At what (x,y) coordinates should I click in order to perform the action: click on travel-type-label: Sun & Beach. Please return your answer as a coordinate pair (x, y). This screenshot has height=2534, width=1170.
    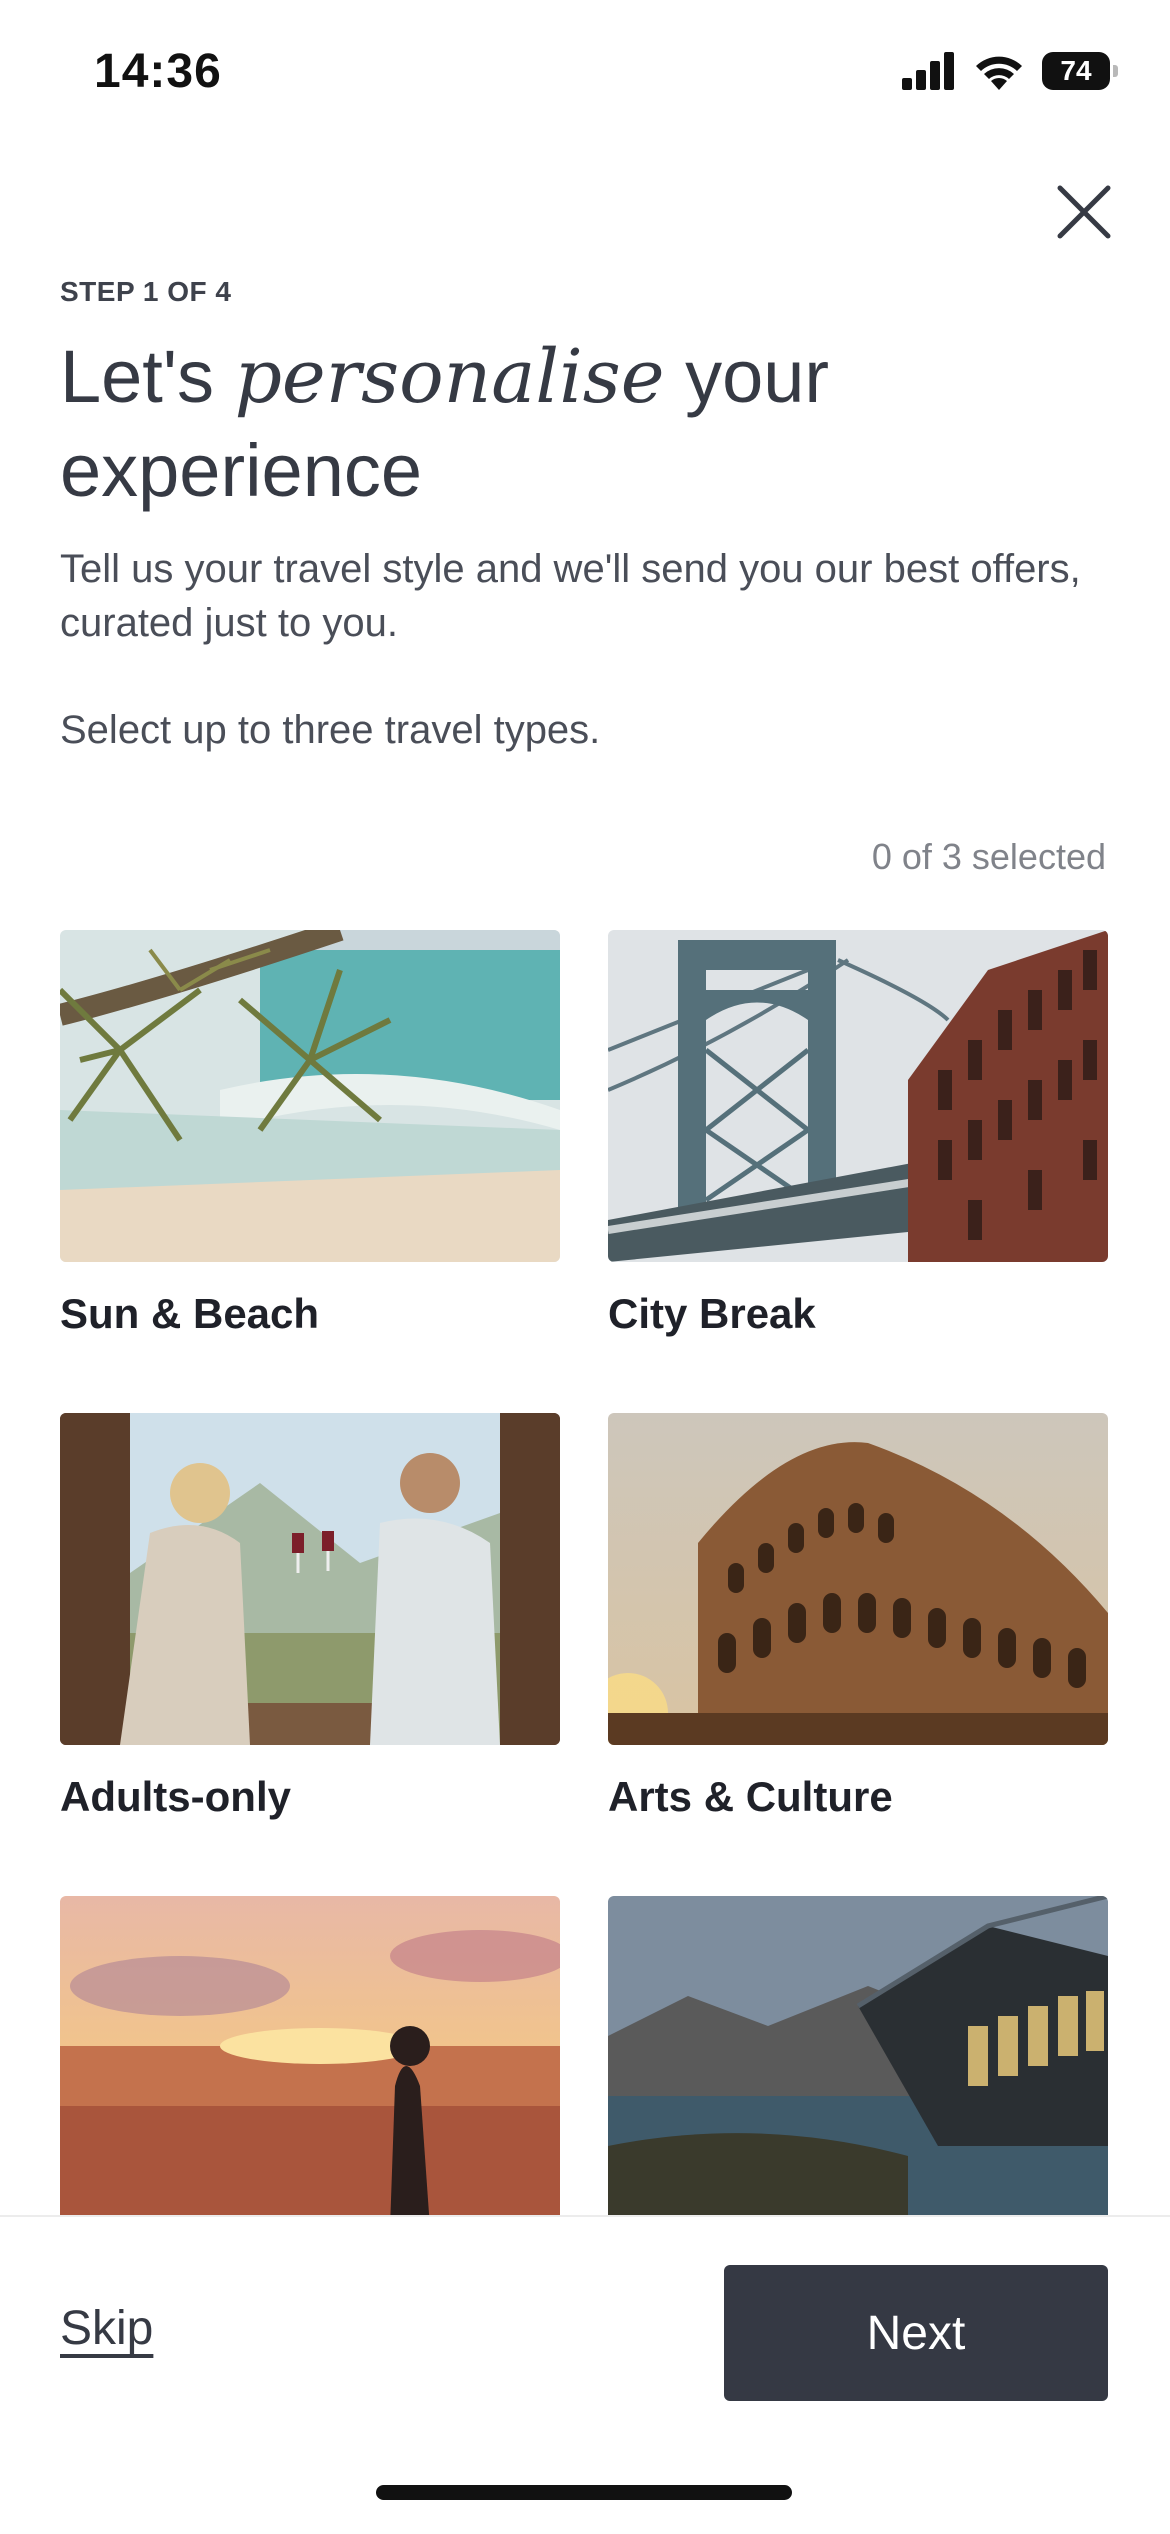
    Looking at the image, I should click on (190, 1313).